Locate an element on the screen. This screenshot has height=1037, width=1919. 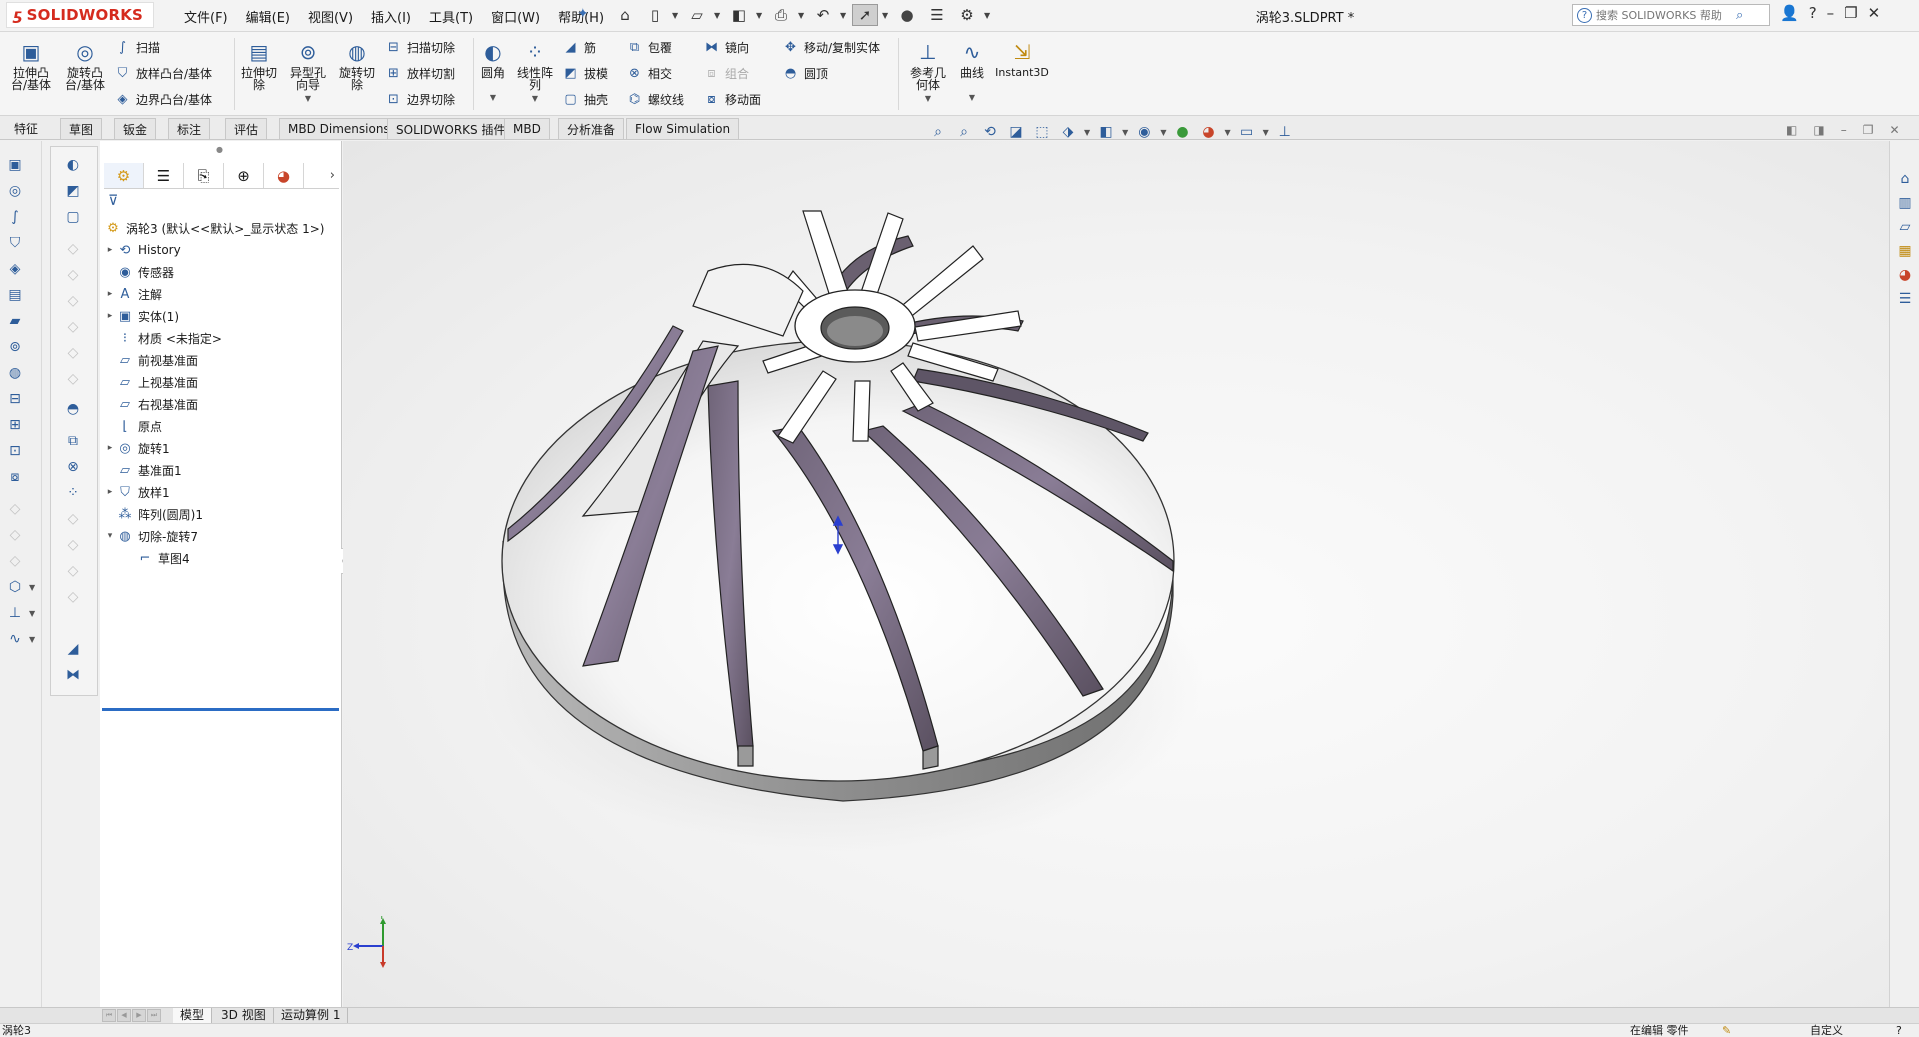
linear-pattern-button: ⁘ 线性阵 列 ▼ is located at coordinates (535, 70).